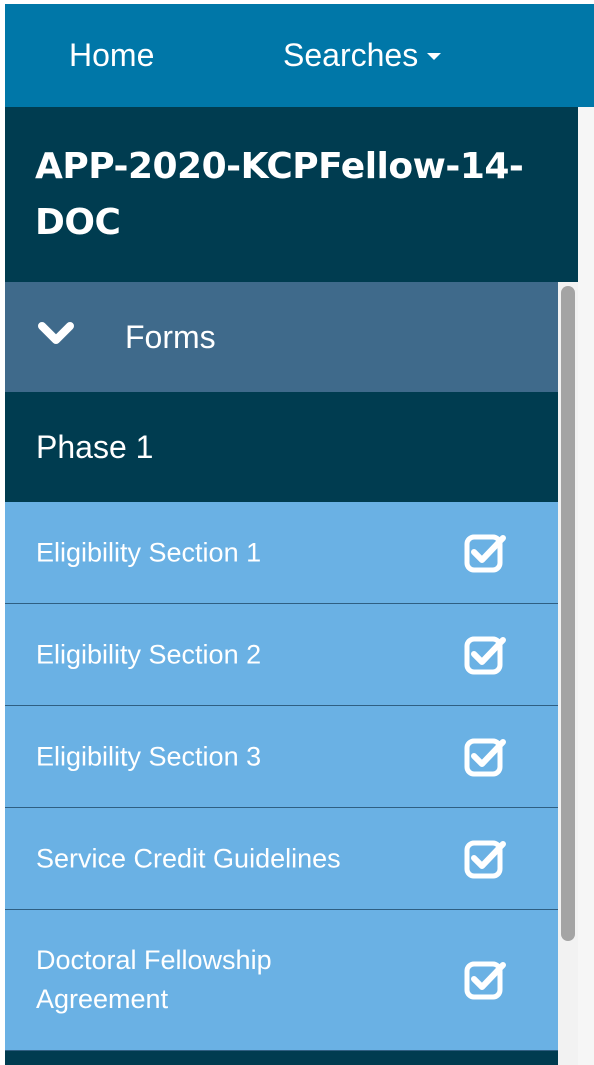  What do you see at coordinates (586, 586) in the screenshot?
I see `content-gutter` at bounding box center [586, 586].